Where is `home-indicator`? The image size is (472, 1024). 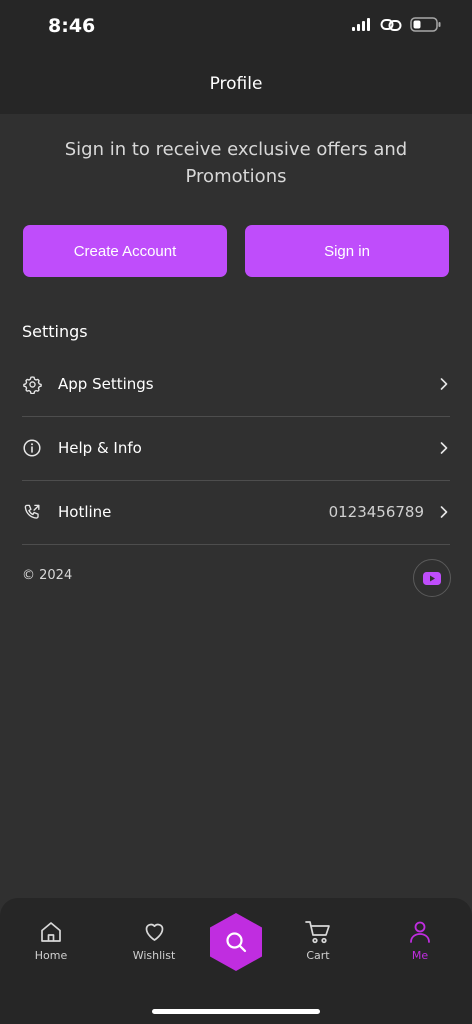 home-indicator is located at coordinates (236, 1011).